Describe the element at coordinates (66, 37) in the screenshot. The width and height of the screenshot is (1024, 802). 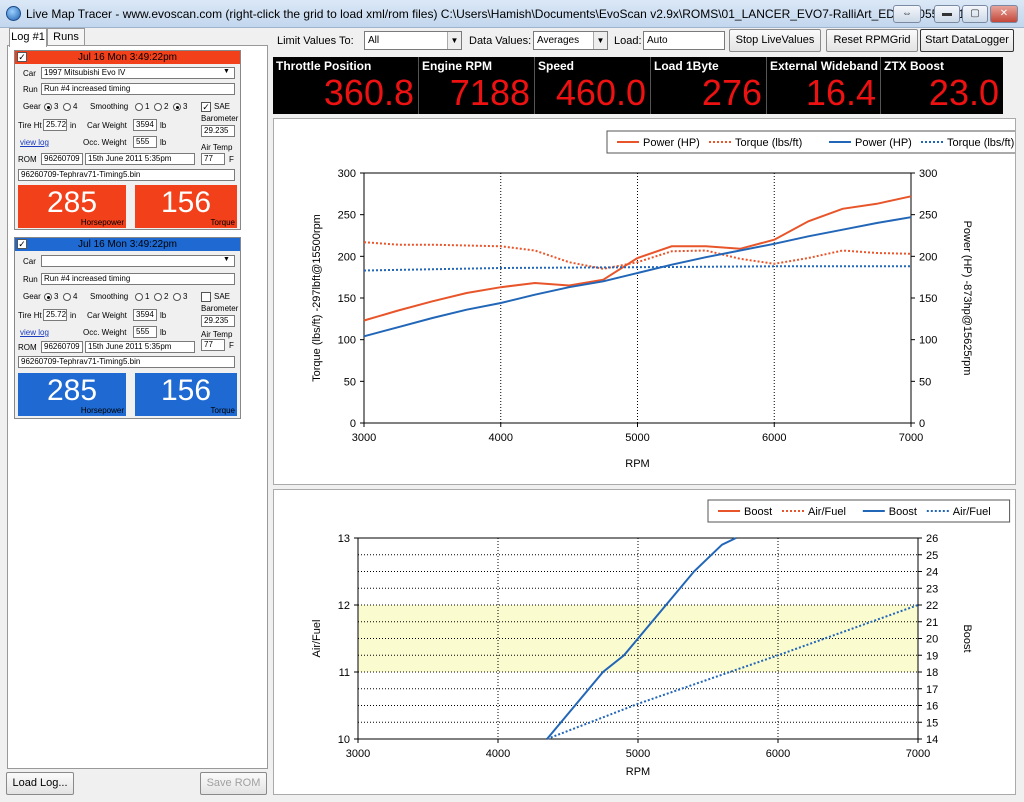
I see `tab-runs: Runs` at that location.